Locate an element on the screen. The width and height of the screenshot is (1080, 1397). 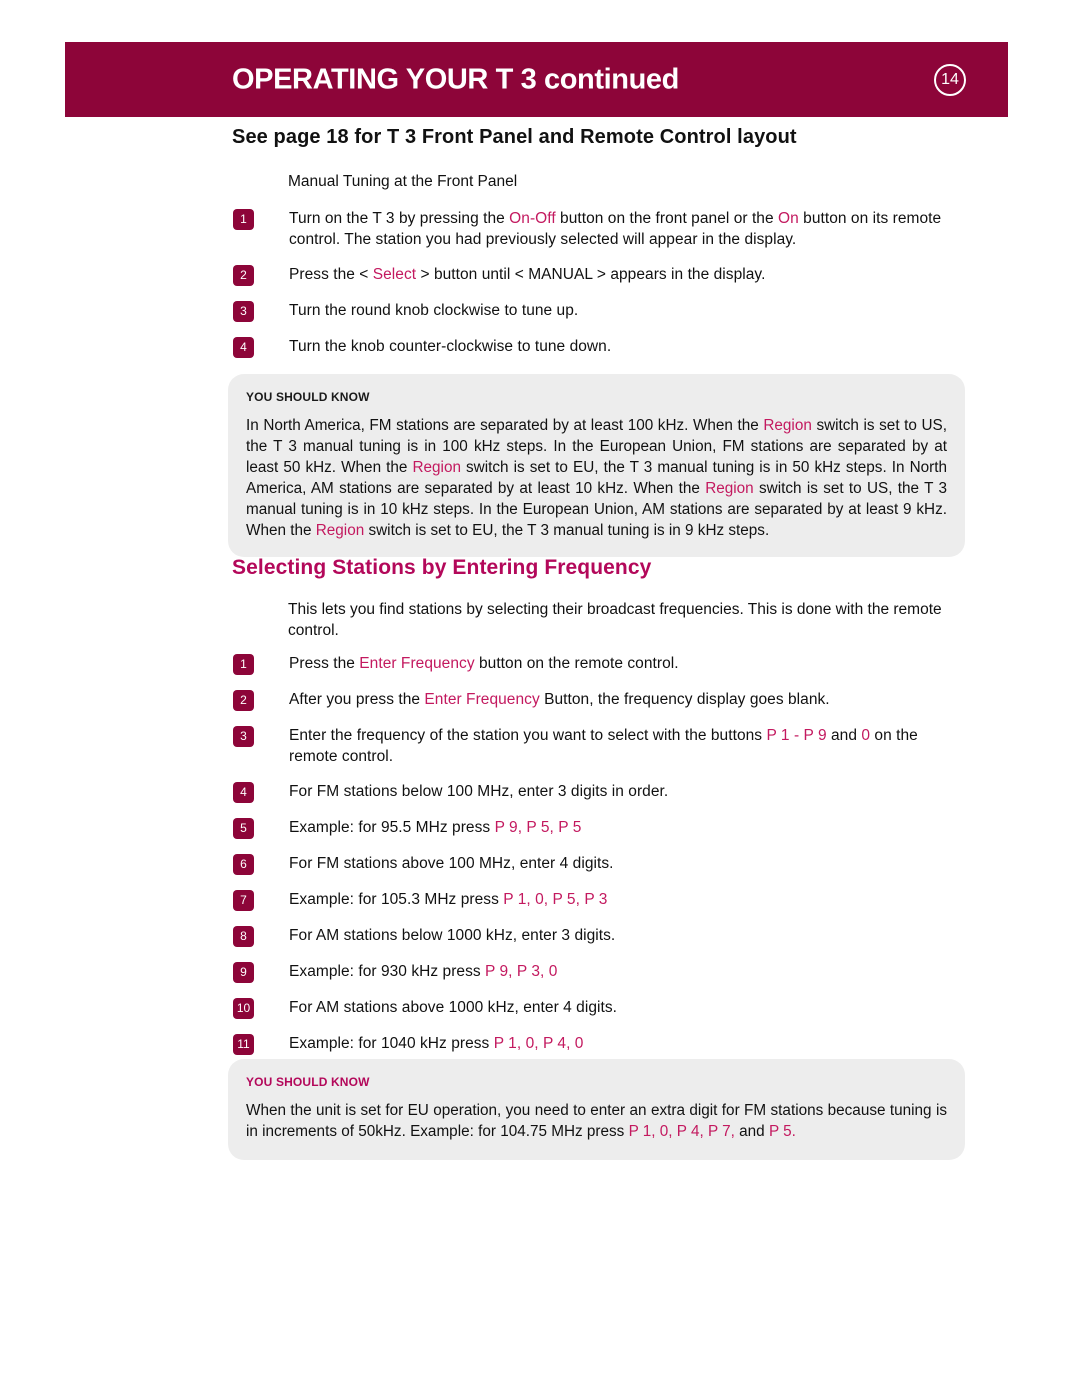
page-header-bar: OPERATING YOUR T 3 continued 14 is located at coordinates (536, 79).